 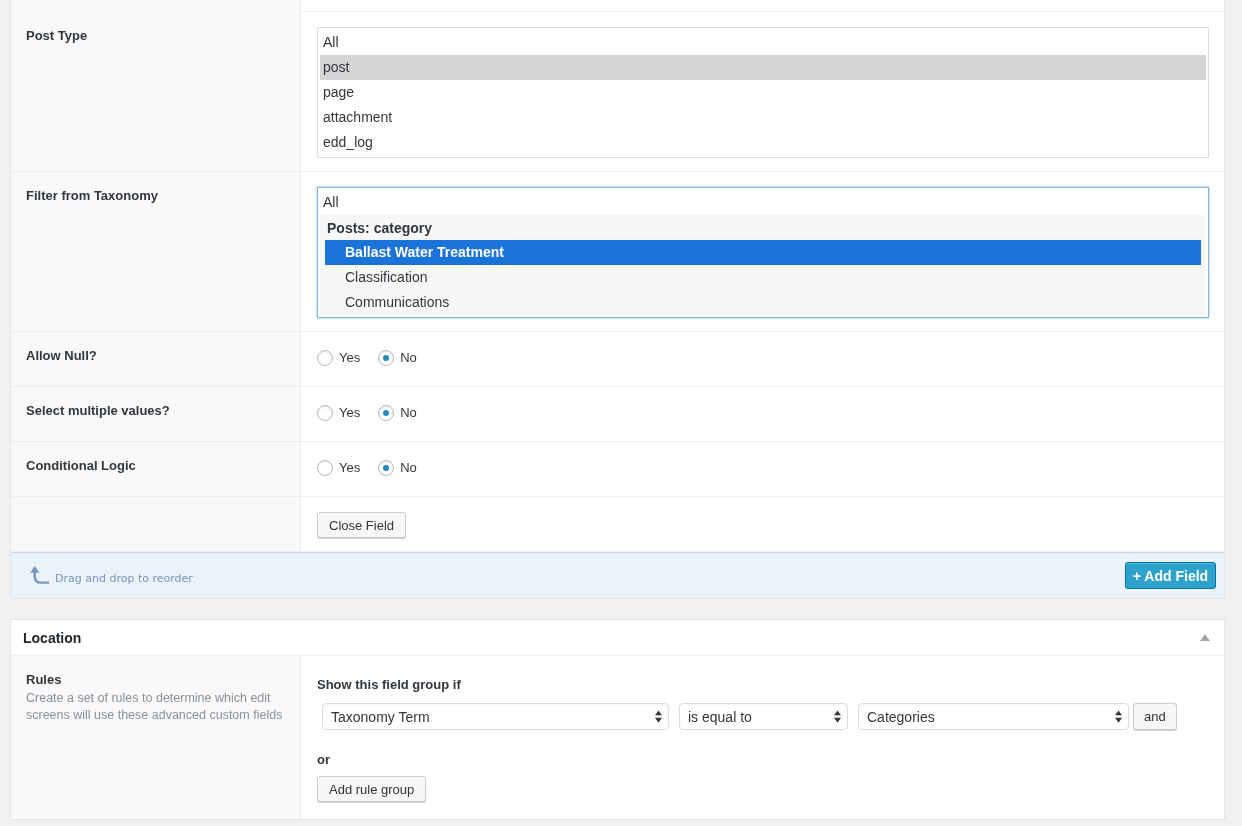 What do you see at coordinates (155, 707) in the screenshot?
I see `field-description: Create a set of rules to determine which edit screens will use these advanced custom fields` at bounding box center [155, 707].